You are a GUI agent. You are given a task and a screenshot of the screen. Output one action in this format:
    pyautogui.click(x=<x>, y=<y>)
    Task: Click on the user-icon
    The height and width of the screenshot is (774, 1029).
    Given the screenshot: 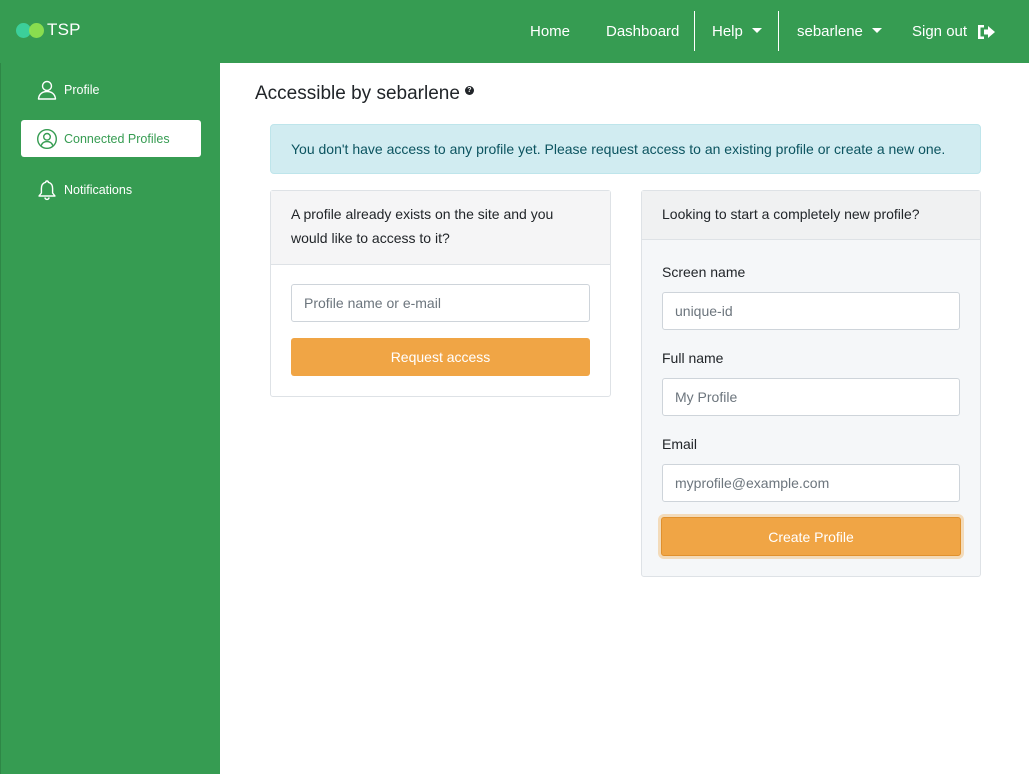 What is the action you would take?
    pyautogui.click(x=47, y=90)
    